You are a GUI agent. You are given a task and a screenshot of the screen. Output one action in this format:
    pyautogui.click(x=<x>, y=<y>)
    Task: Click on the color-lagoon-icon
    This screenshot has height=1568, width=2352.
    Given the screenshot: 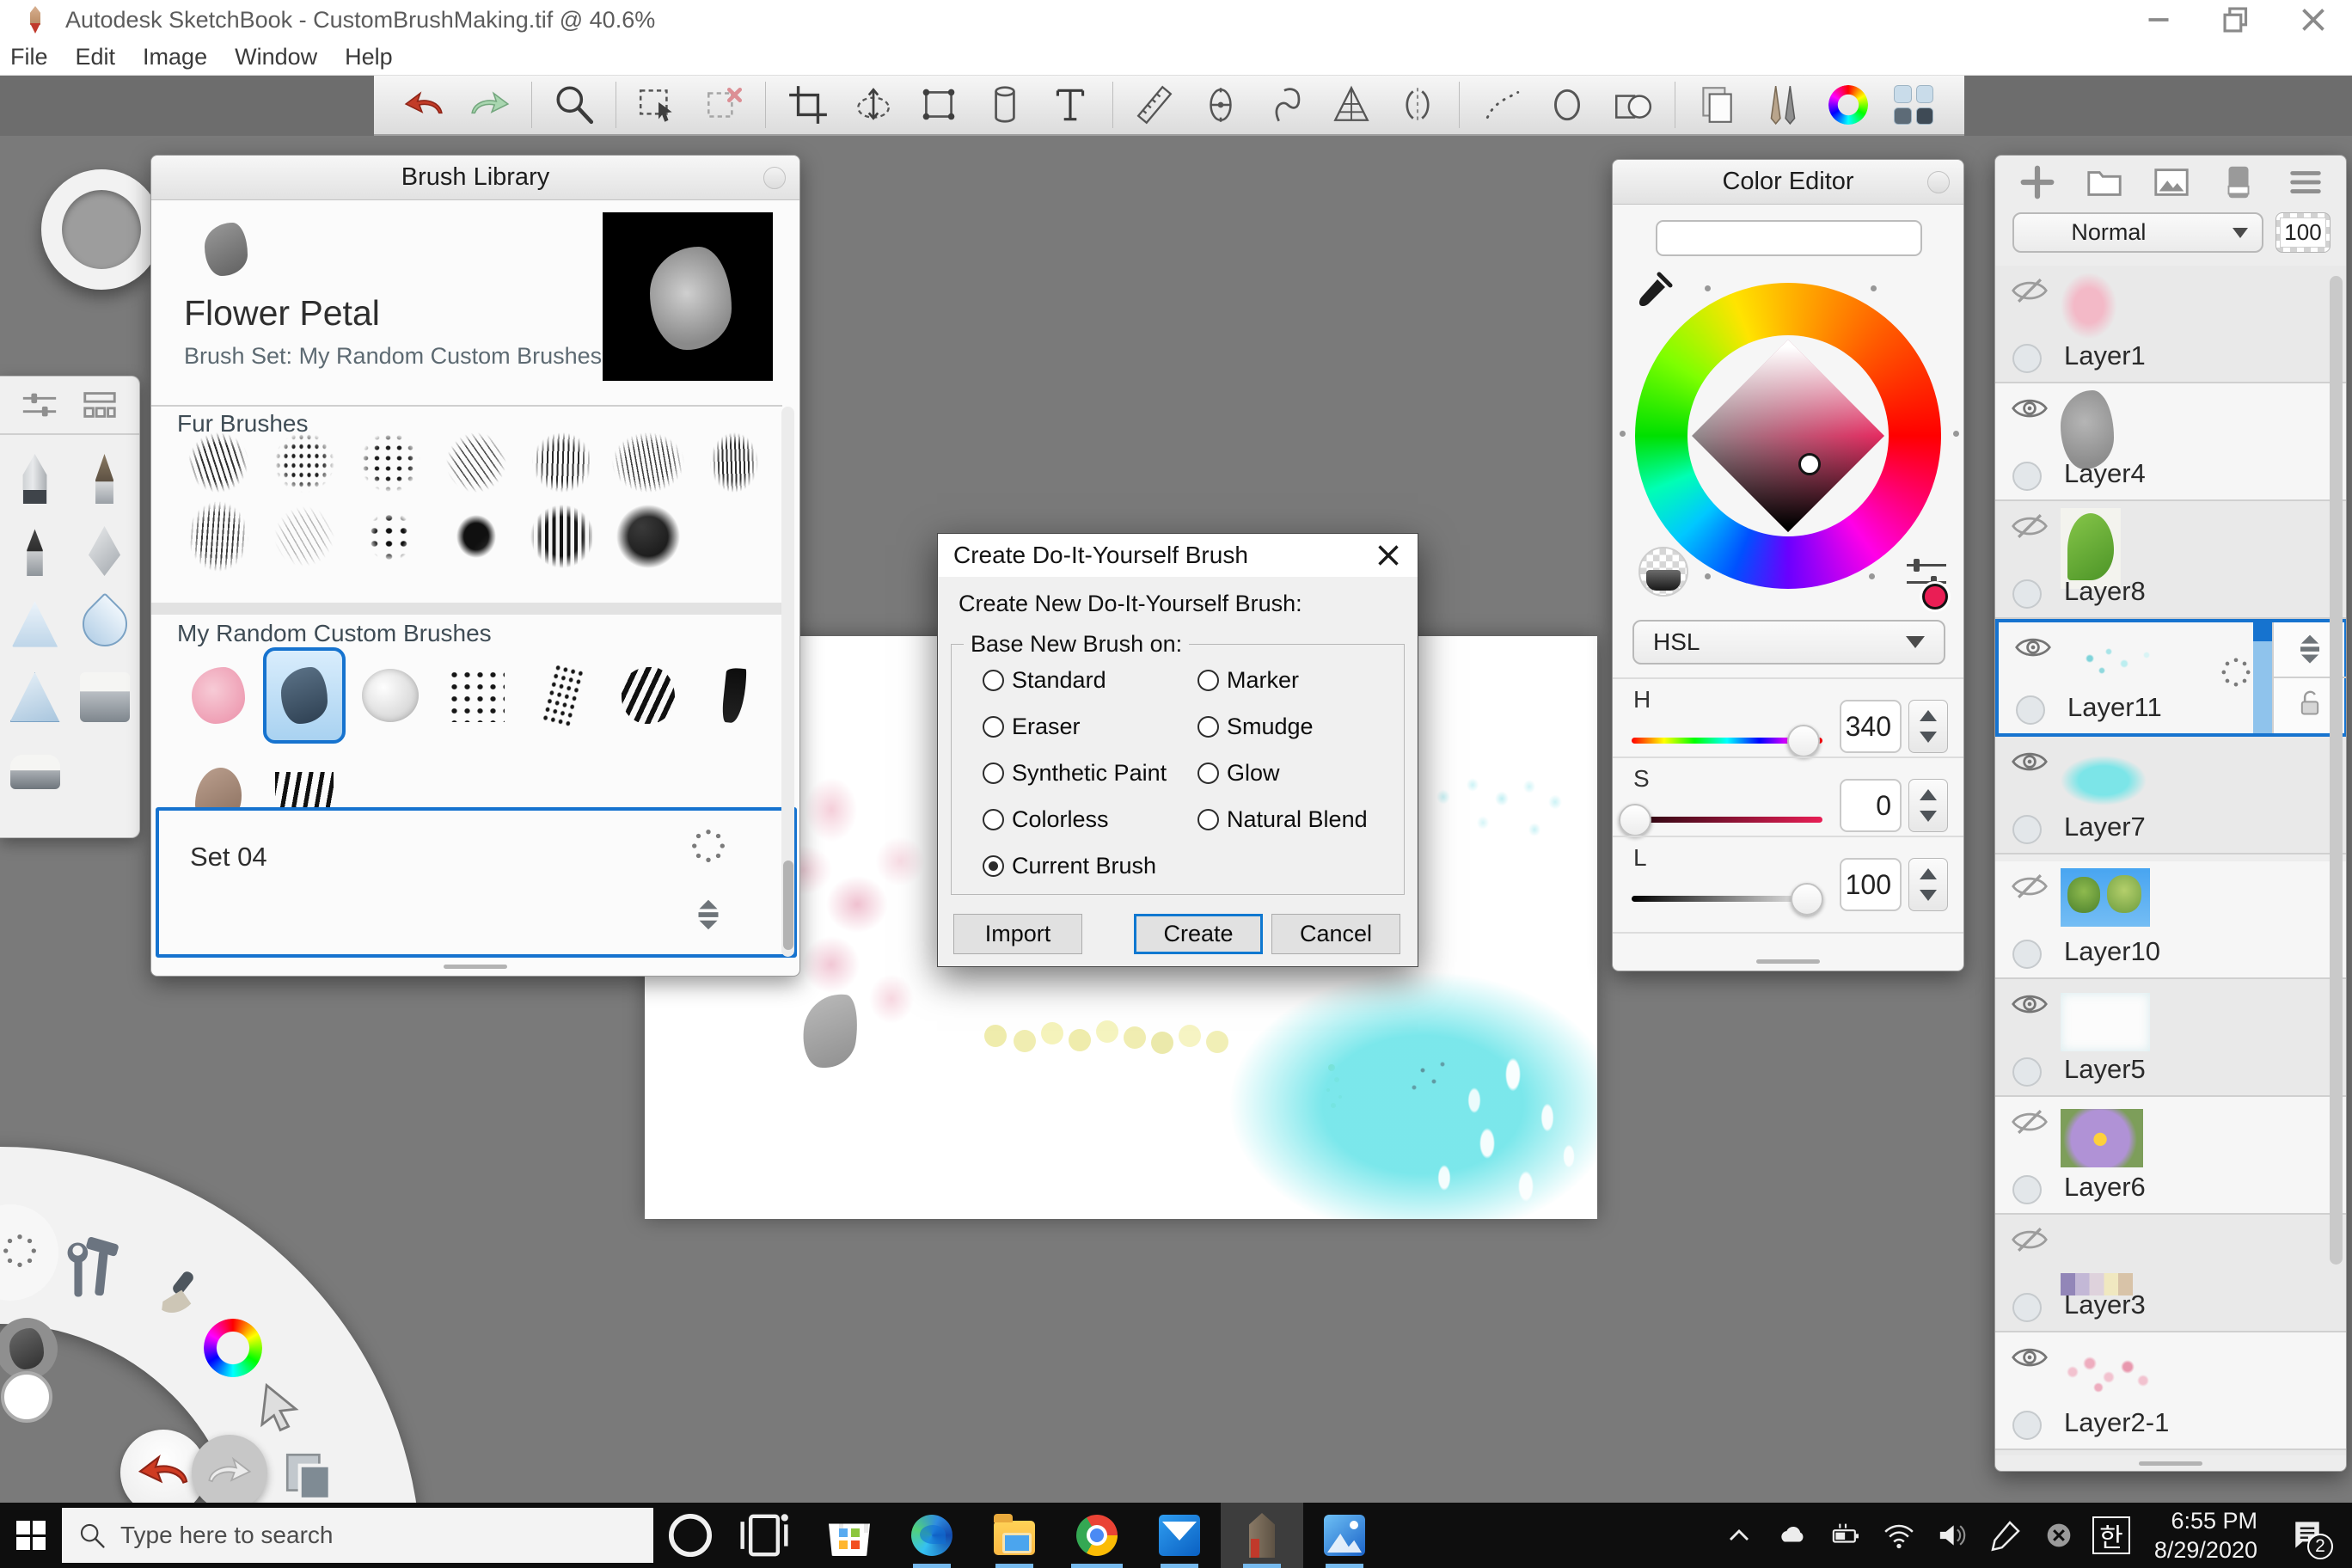 What is the action you would take?
    pyautogui.click(x=233, y=1348)
    